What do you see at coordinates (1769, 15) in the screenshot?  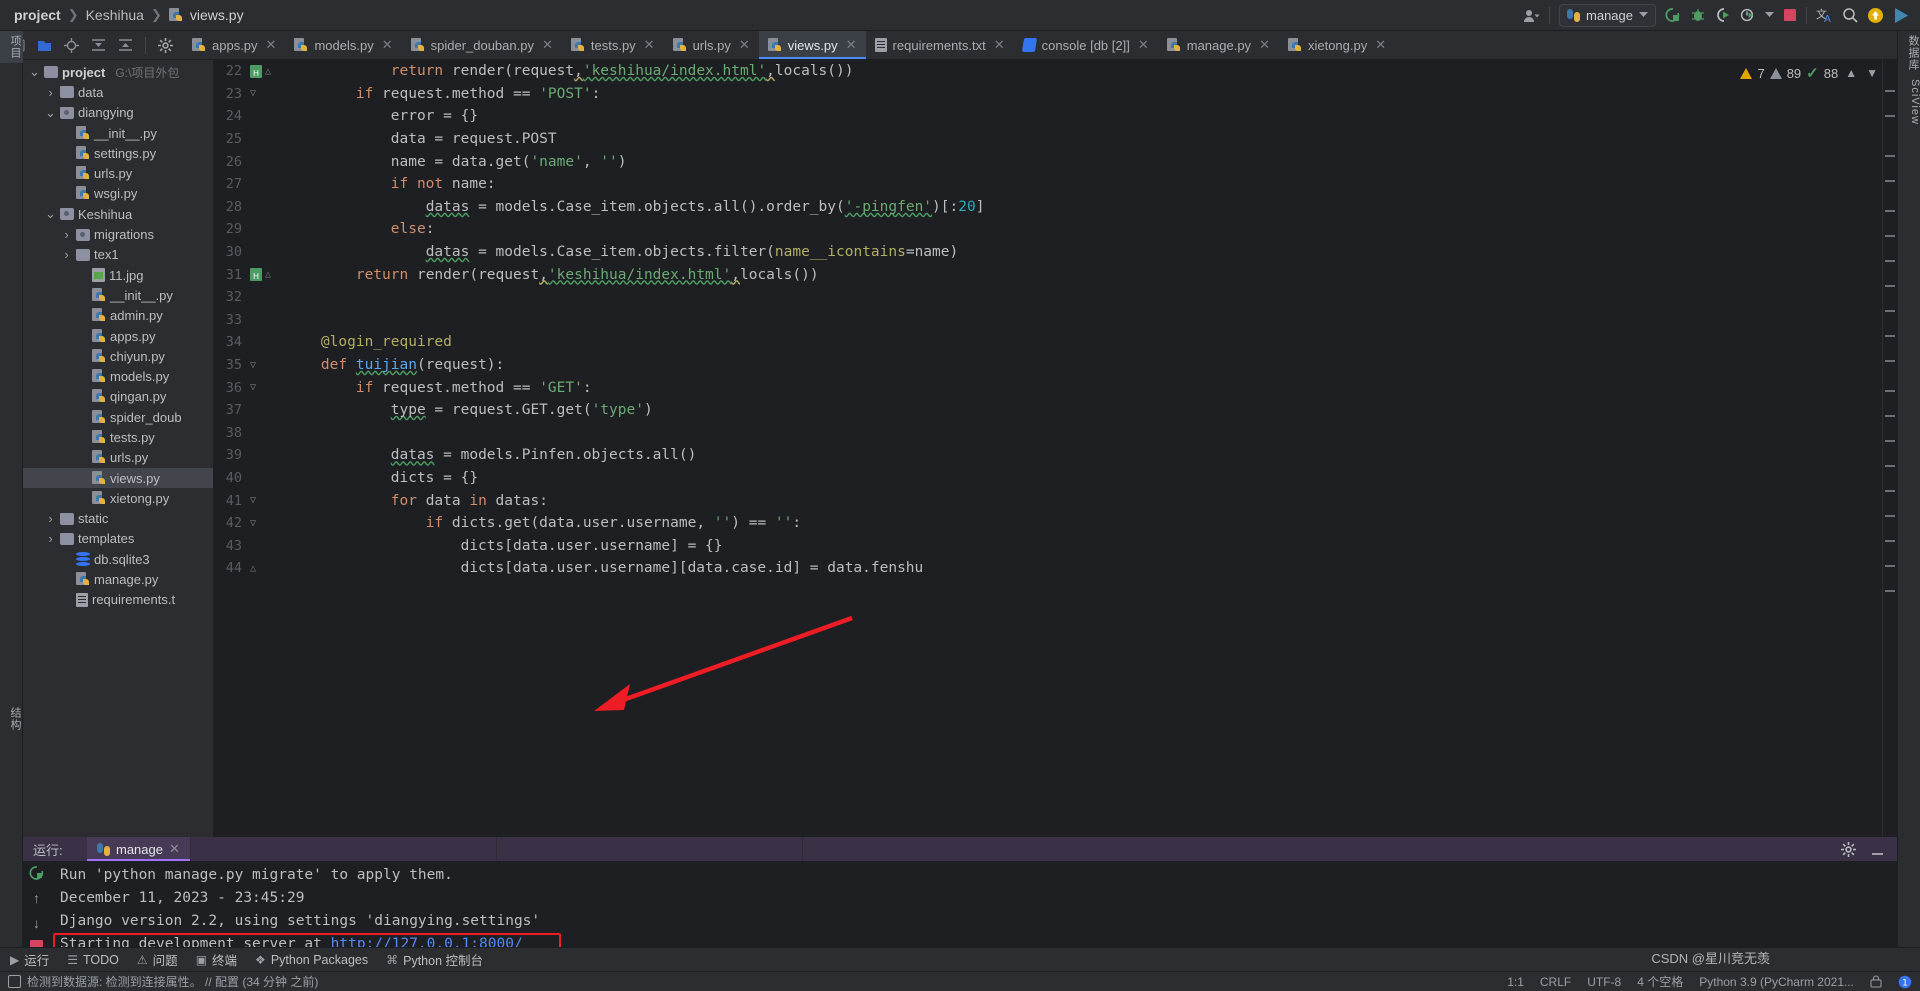 I see `chevron-down-icon` at bounding box center [1769, 15].